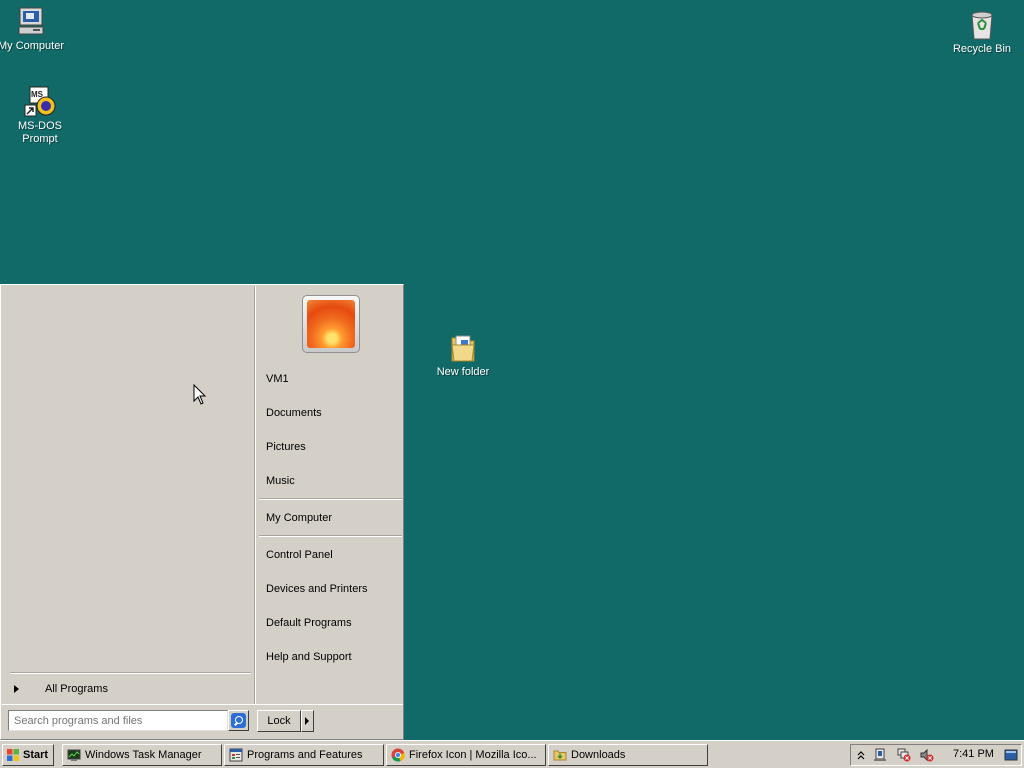 The width and height of the screenshot is (1024, 768). Describe the element at coordinates (936, 755) in the screenshot. I see `system-tray: 7:41 PM` at that location.